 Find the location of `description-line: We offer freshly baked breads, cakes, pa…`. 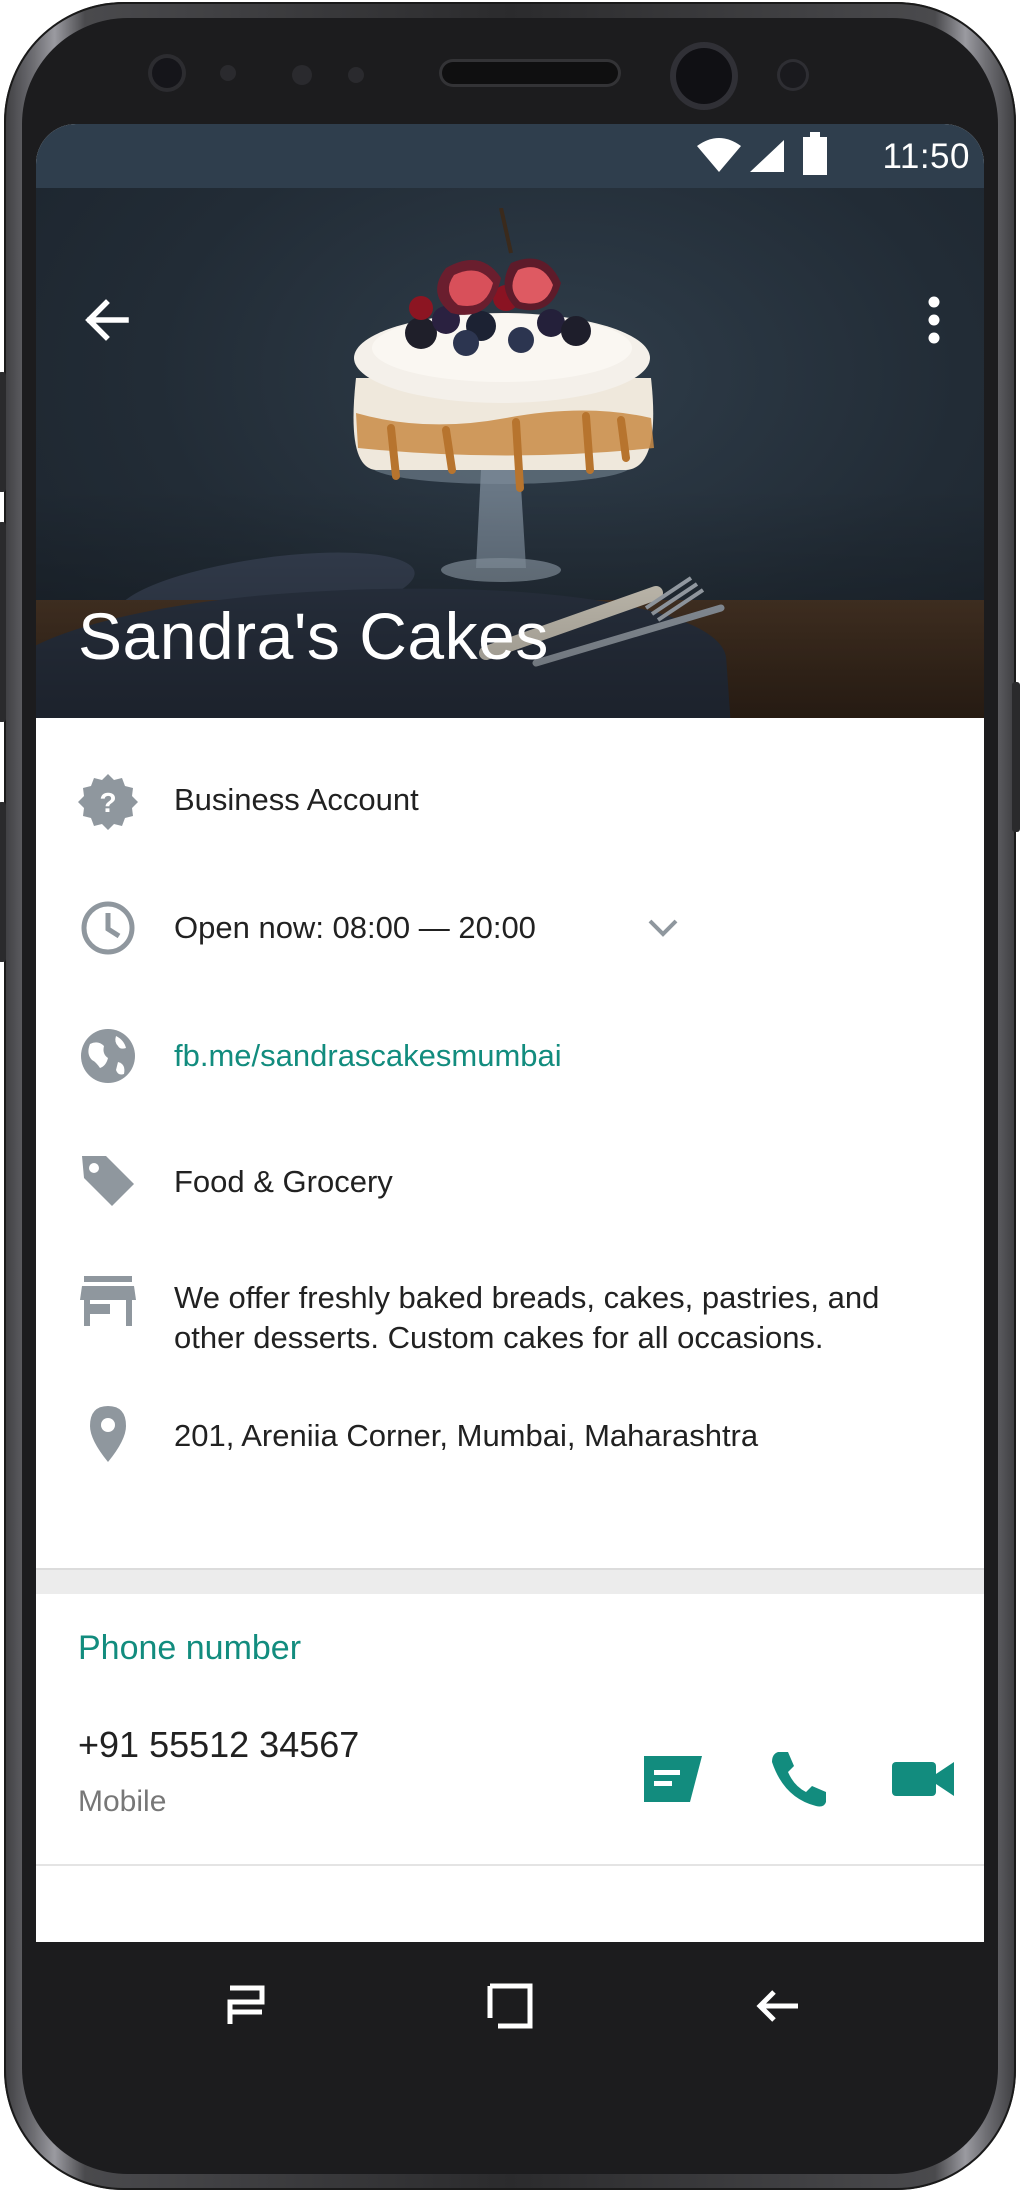

description-line: We offer freshly baked breads, cakes, pa… is located at coordinates (527, 1297).